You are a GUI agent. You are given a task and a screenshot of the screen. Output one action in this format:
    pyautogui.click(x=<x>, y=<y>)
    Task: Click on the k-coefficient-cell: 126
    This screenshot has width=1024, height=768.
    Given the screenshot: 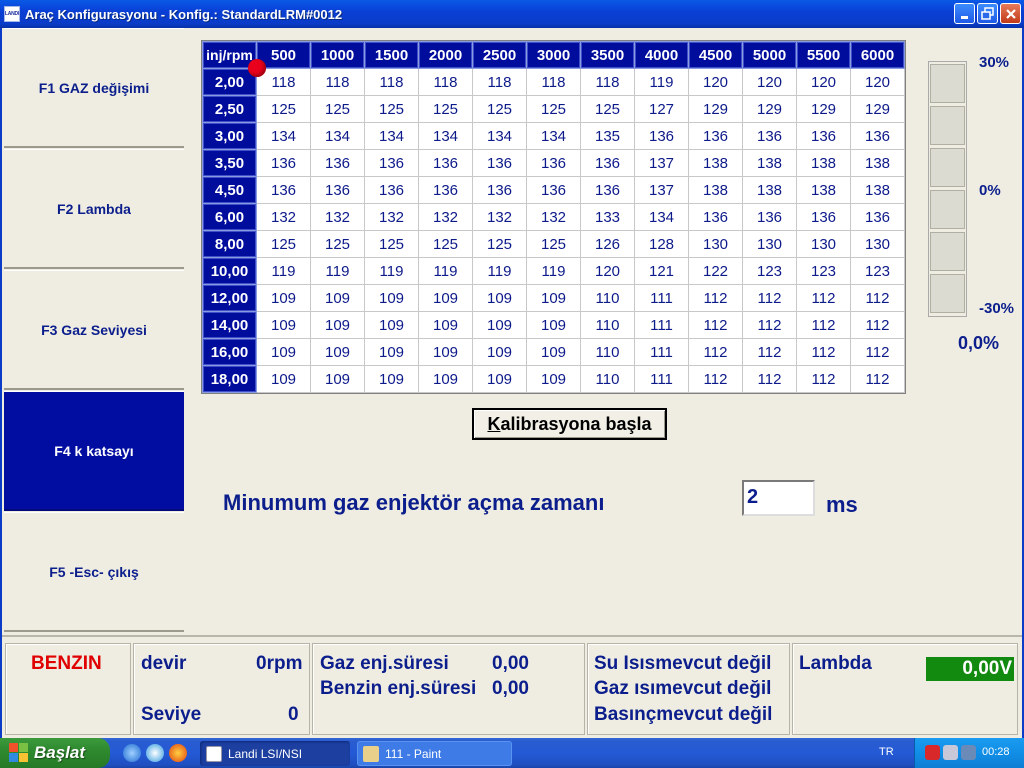 What is the action you would take?
    pyautogui.click(x=607, y=244)
    